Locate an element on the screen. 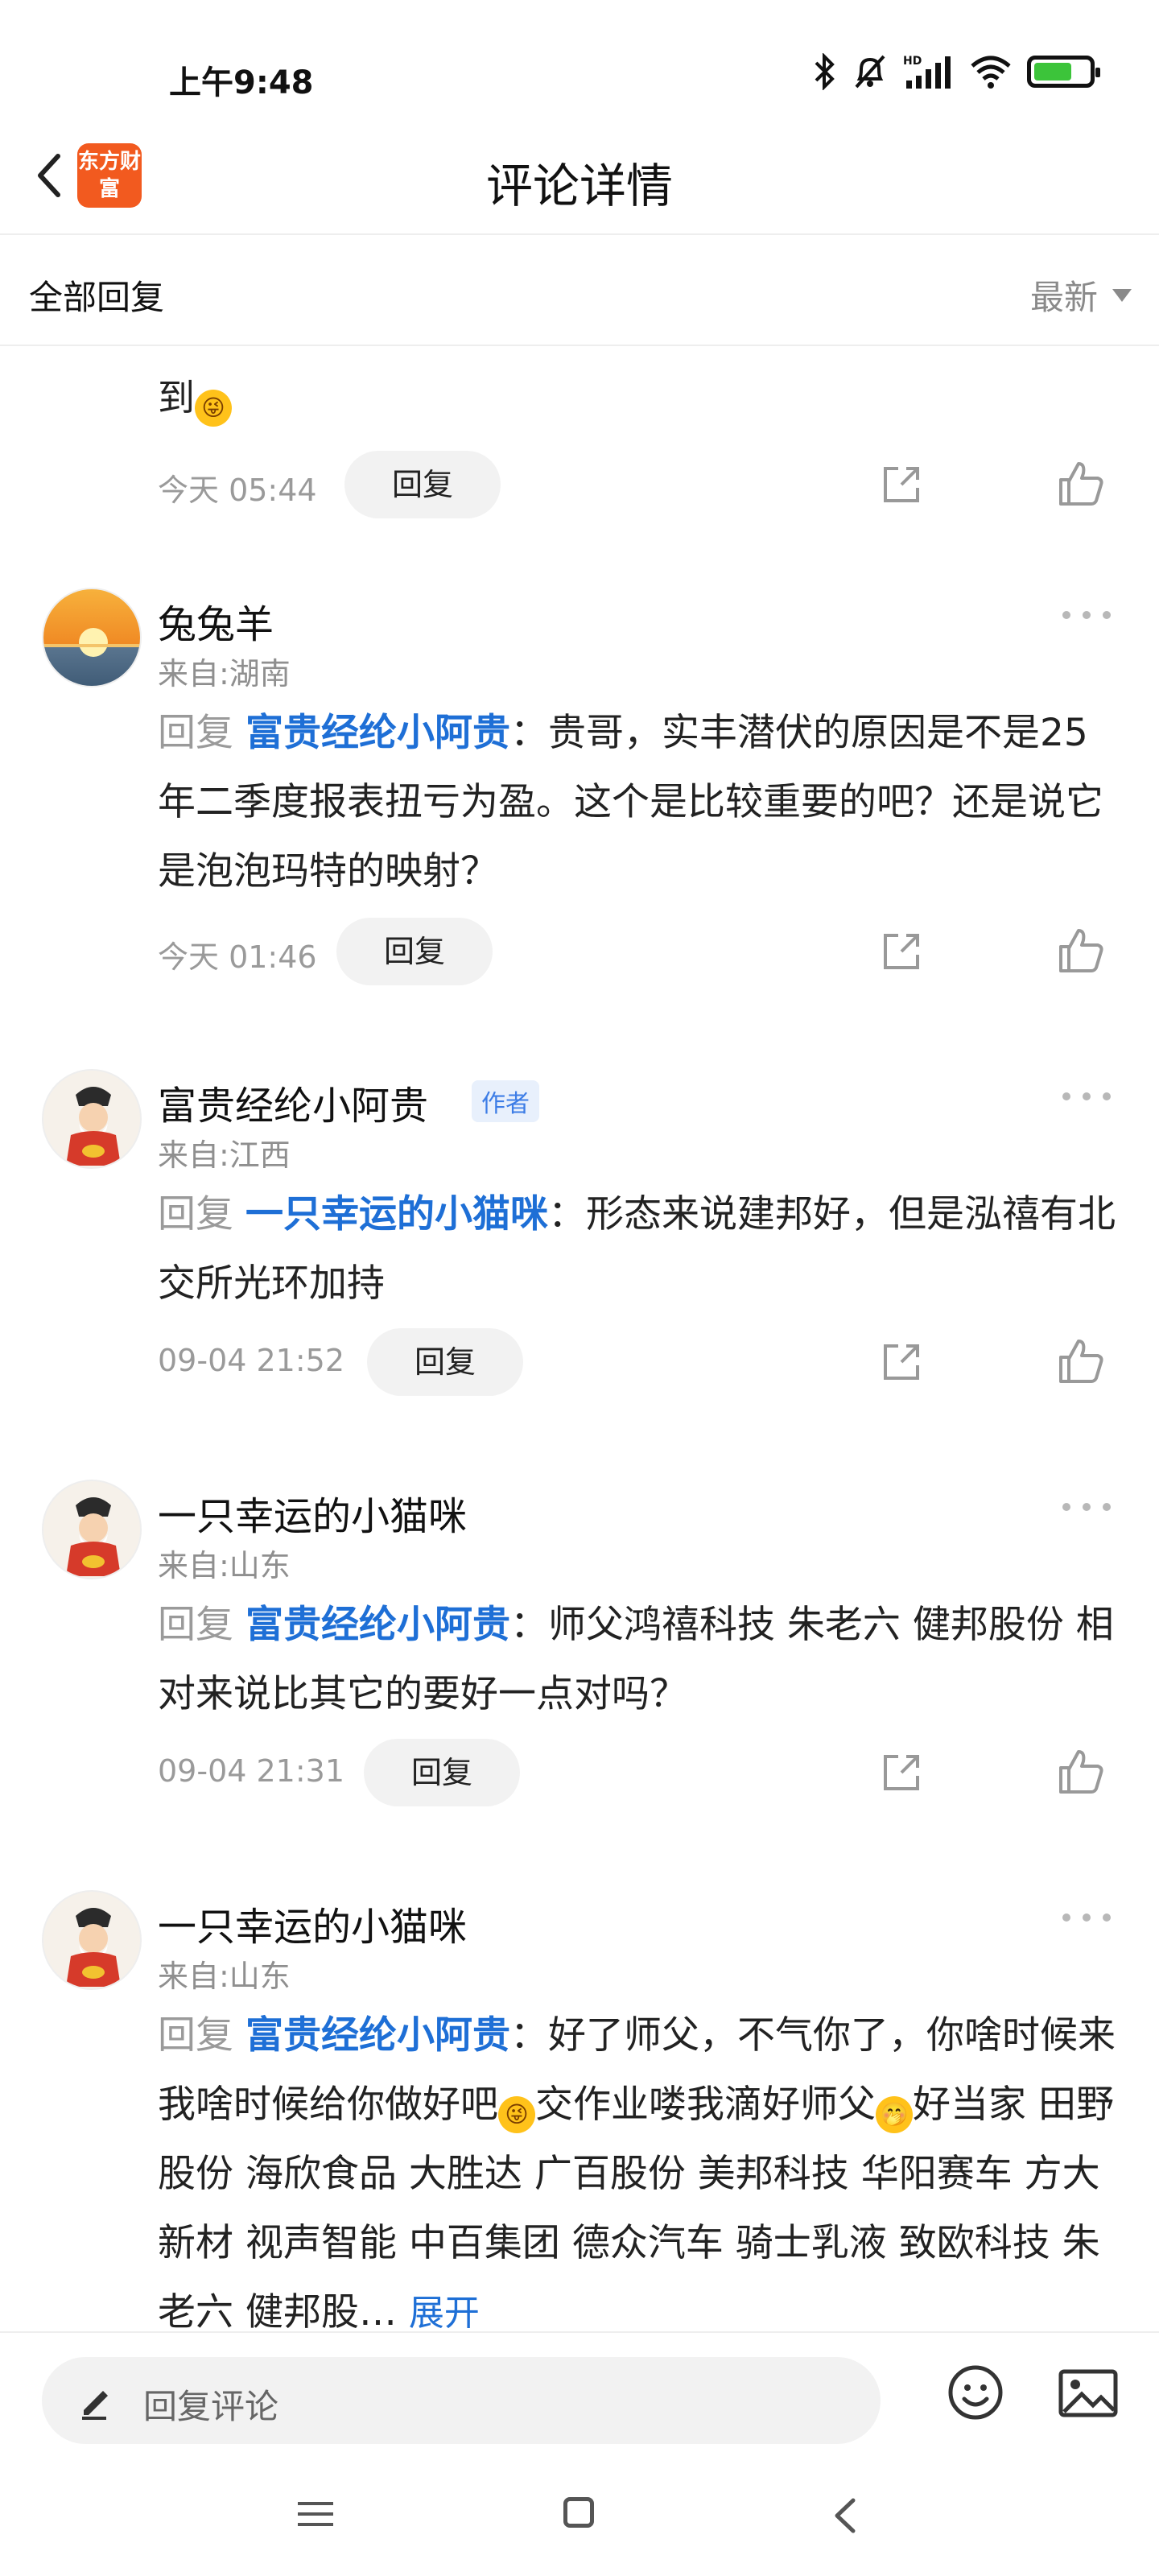  all-replies-label: 全部回复 is located at coordinates (97, 297).